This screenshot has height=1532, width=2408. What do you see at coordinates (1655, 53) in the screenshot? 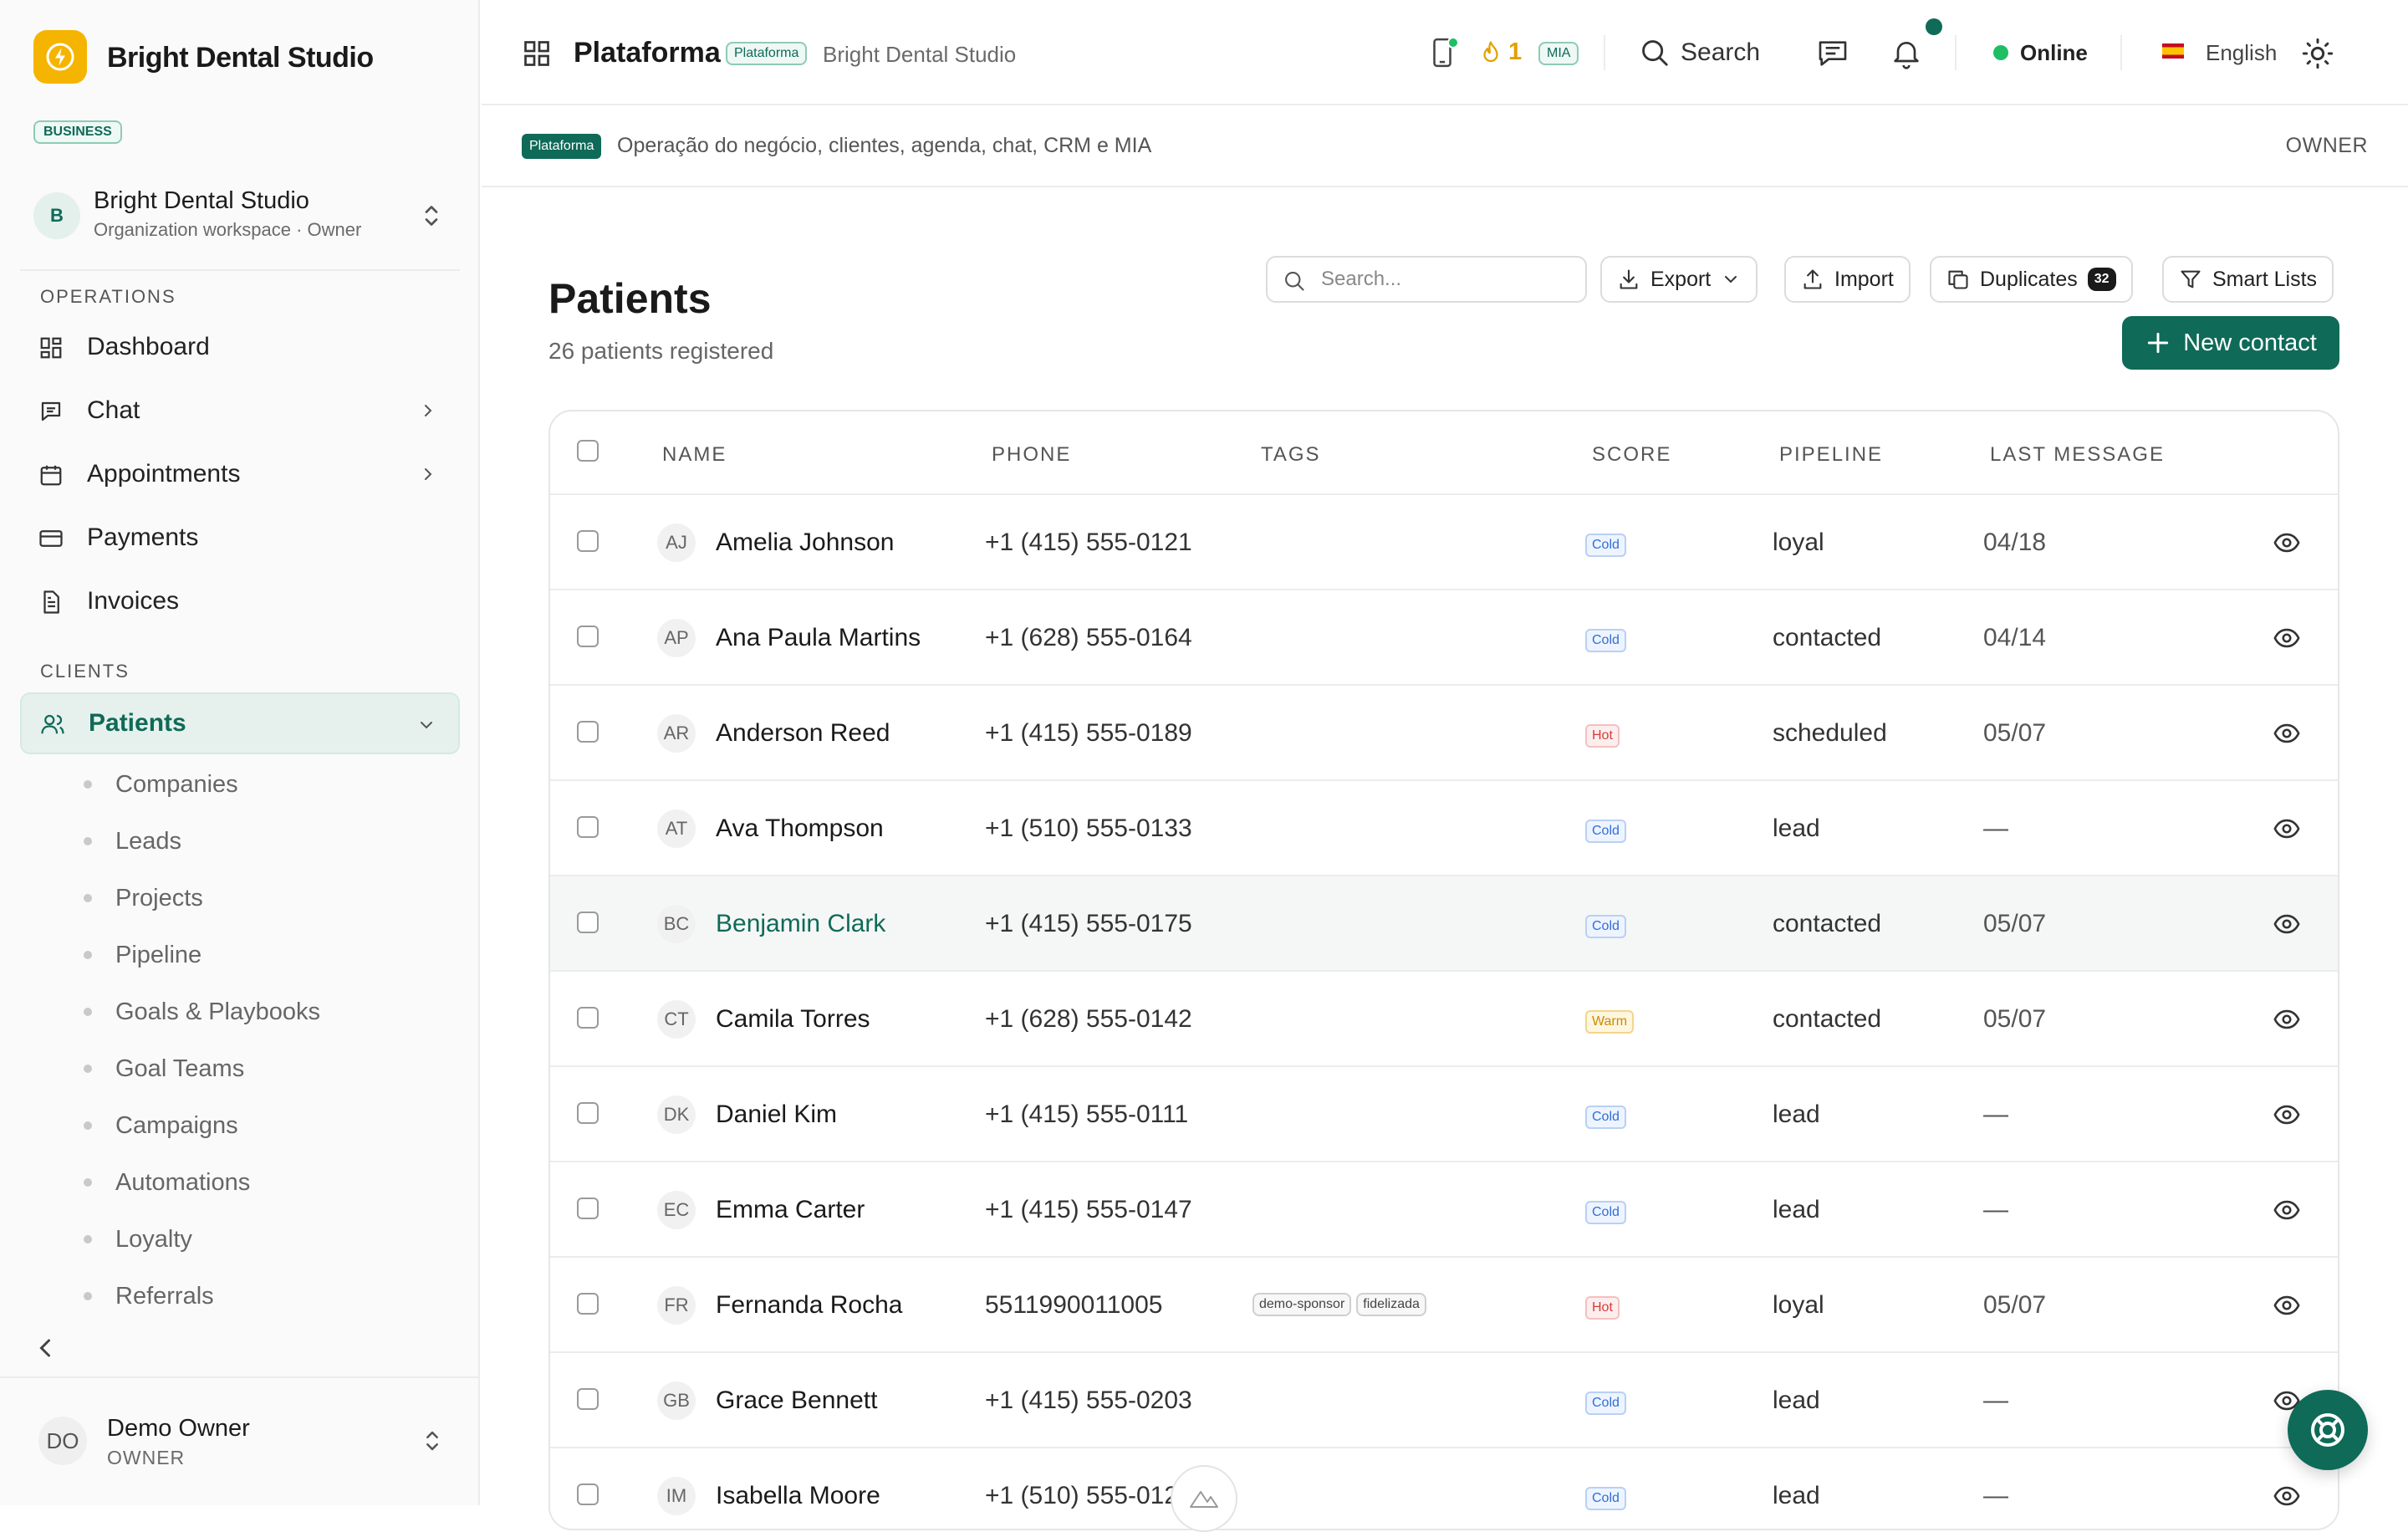
I see `search-icon` at bounding box center [1655, 53].